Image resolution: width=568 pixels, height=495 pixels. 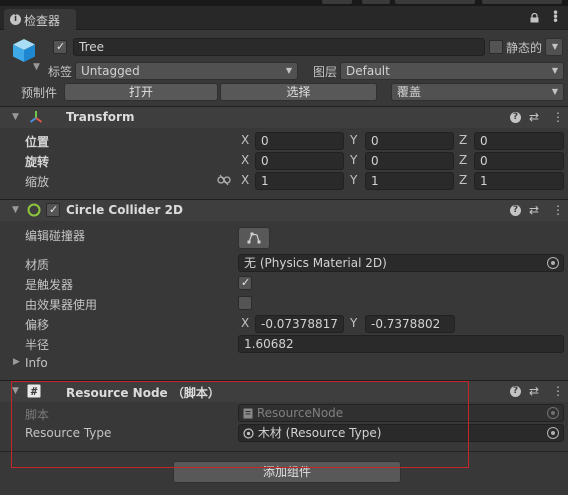 I want to click on lock-icon, so click(x=534, y=18).